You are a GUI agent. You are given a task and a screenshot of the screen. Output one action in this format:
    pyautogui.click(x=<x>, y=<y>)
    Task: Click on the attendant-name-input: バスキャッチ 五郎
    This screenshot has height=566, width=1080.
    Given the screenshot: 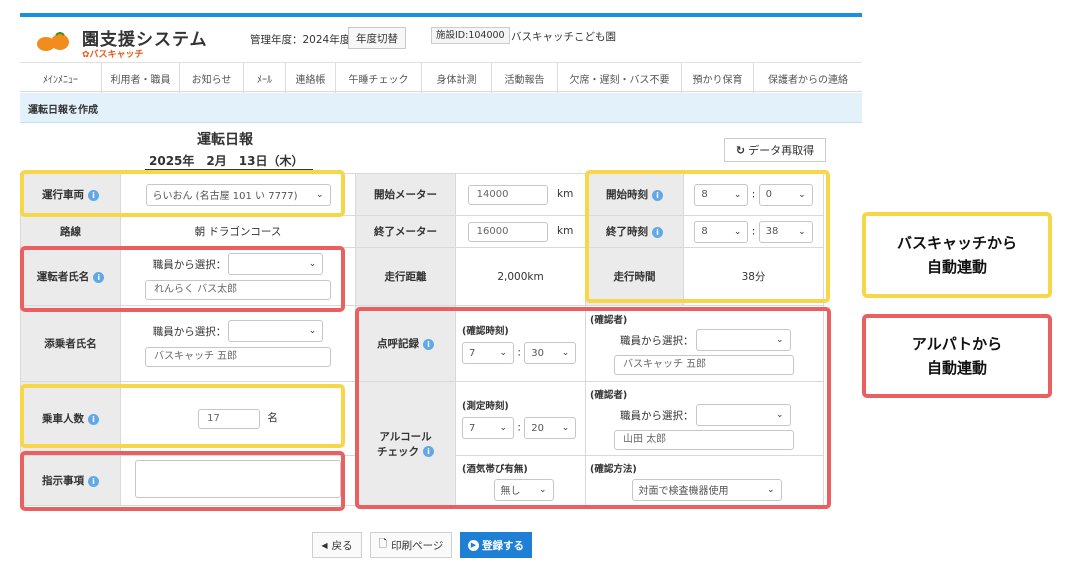 What is the action you would take?
    pyautogui.click(x=238, y=357)
    